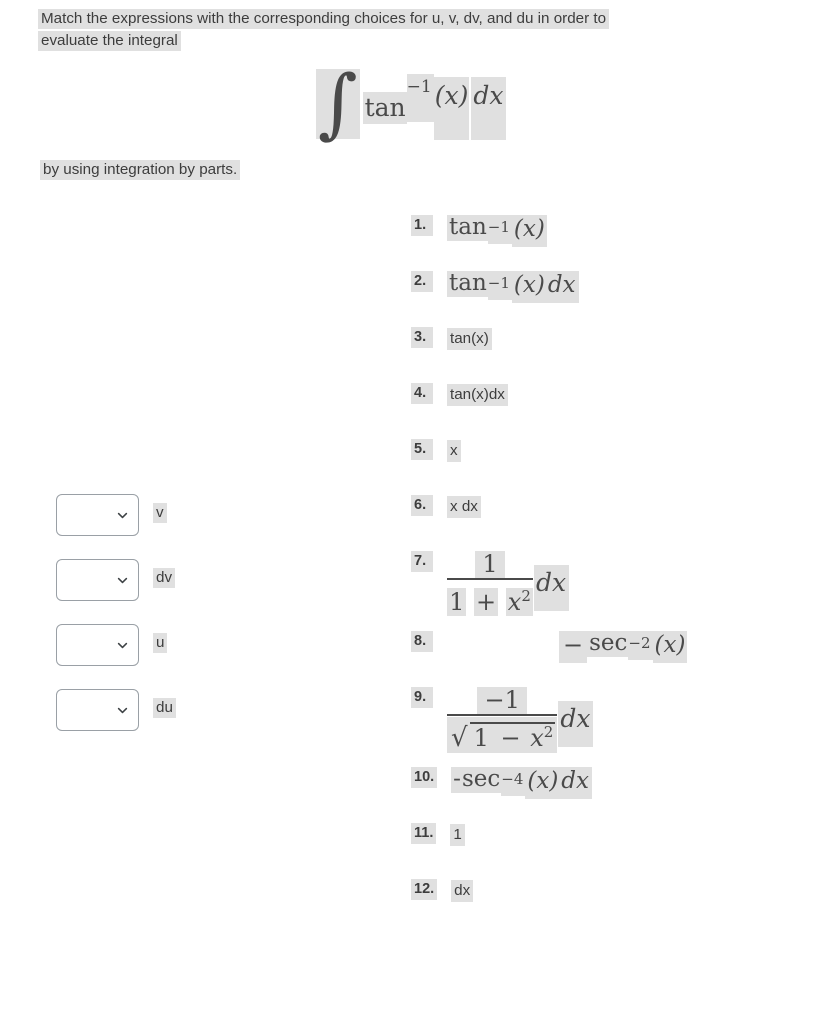 The image size is (838, 1024). I want to click on choice-content-7: 1 1 + x2 dx, so click(508, 584).